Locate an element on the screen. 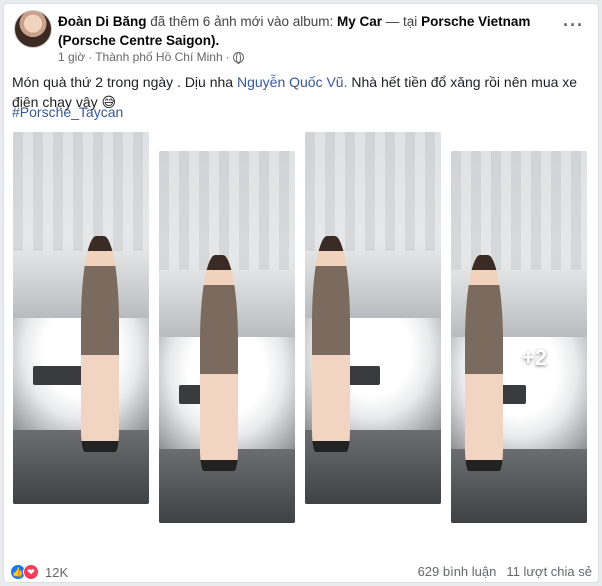 Image resolution: width=602 pixels, height=586 pixels. action-text: đã thêm 6 ảnh mới vào album: is located at coordinates (242, 21).